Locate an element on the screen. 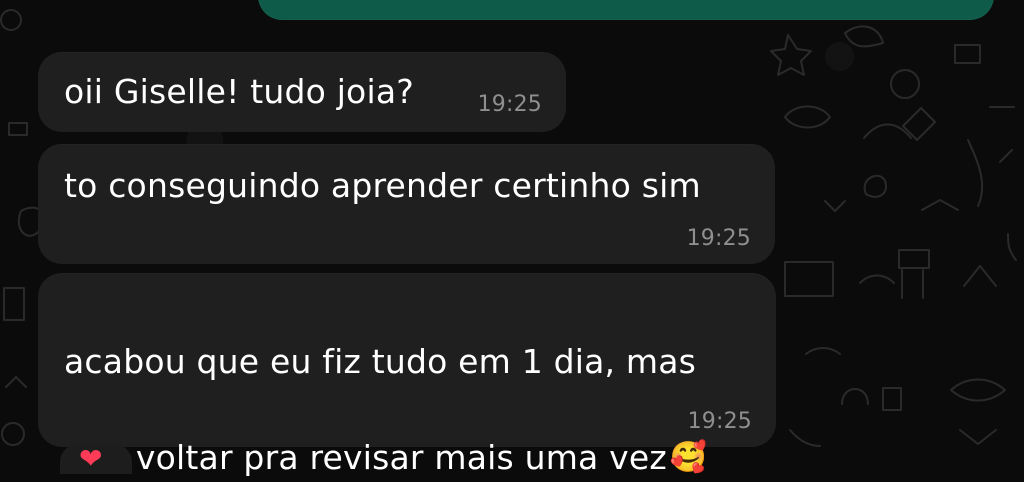  outgoing-message-bubble is located at coordinates (626, 10).